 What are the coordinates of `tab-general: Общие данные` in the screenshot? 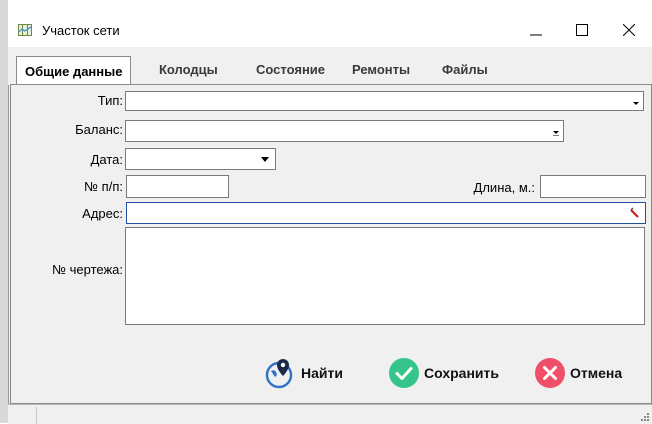 It's located at (74, 70).